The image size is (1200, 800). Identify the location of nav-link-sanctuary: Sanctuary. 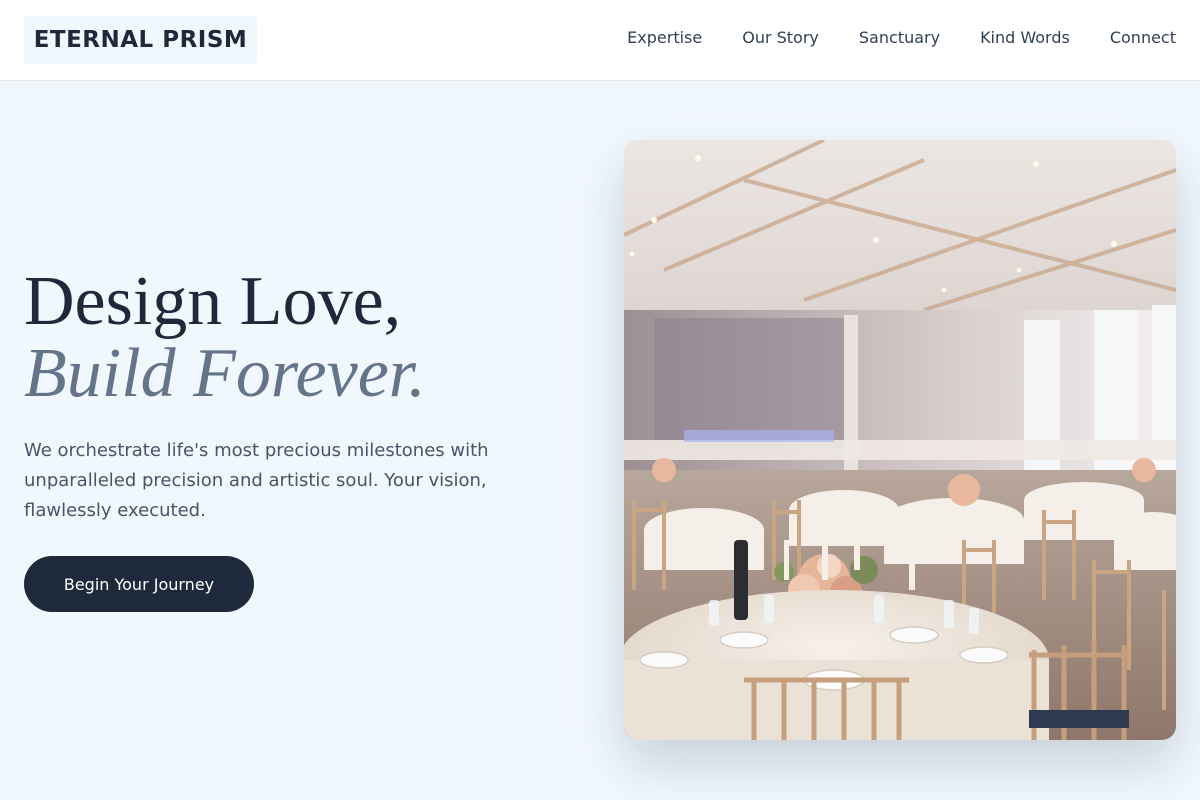
(899, 38).